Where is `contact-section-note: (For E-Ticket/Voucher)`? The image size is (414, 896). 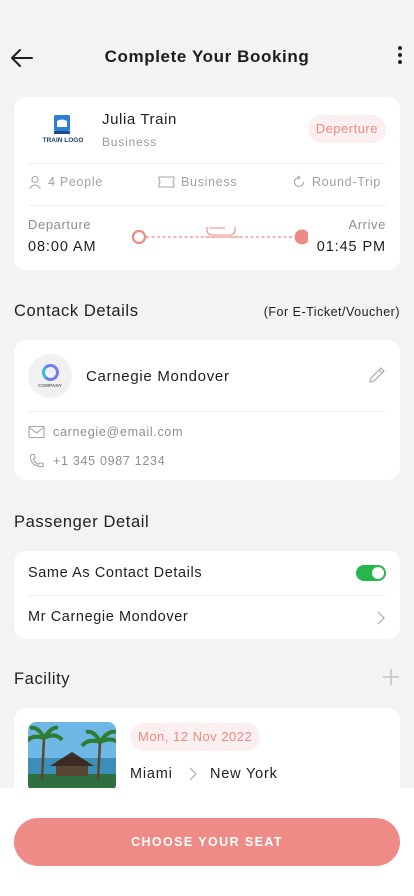 contact-section-note: (For E-Ticket/Voucher) is located at coordinates (331, 312).